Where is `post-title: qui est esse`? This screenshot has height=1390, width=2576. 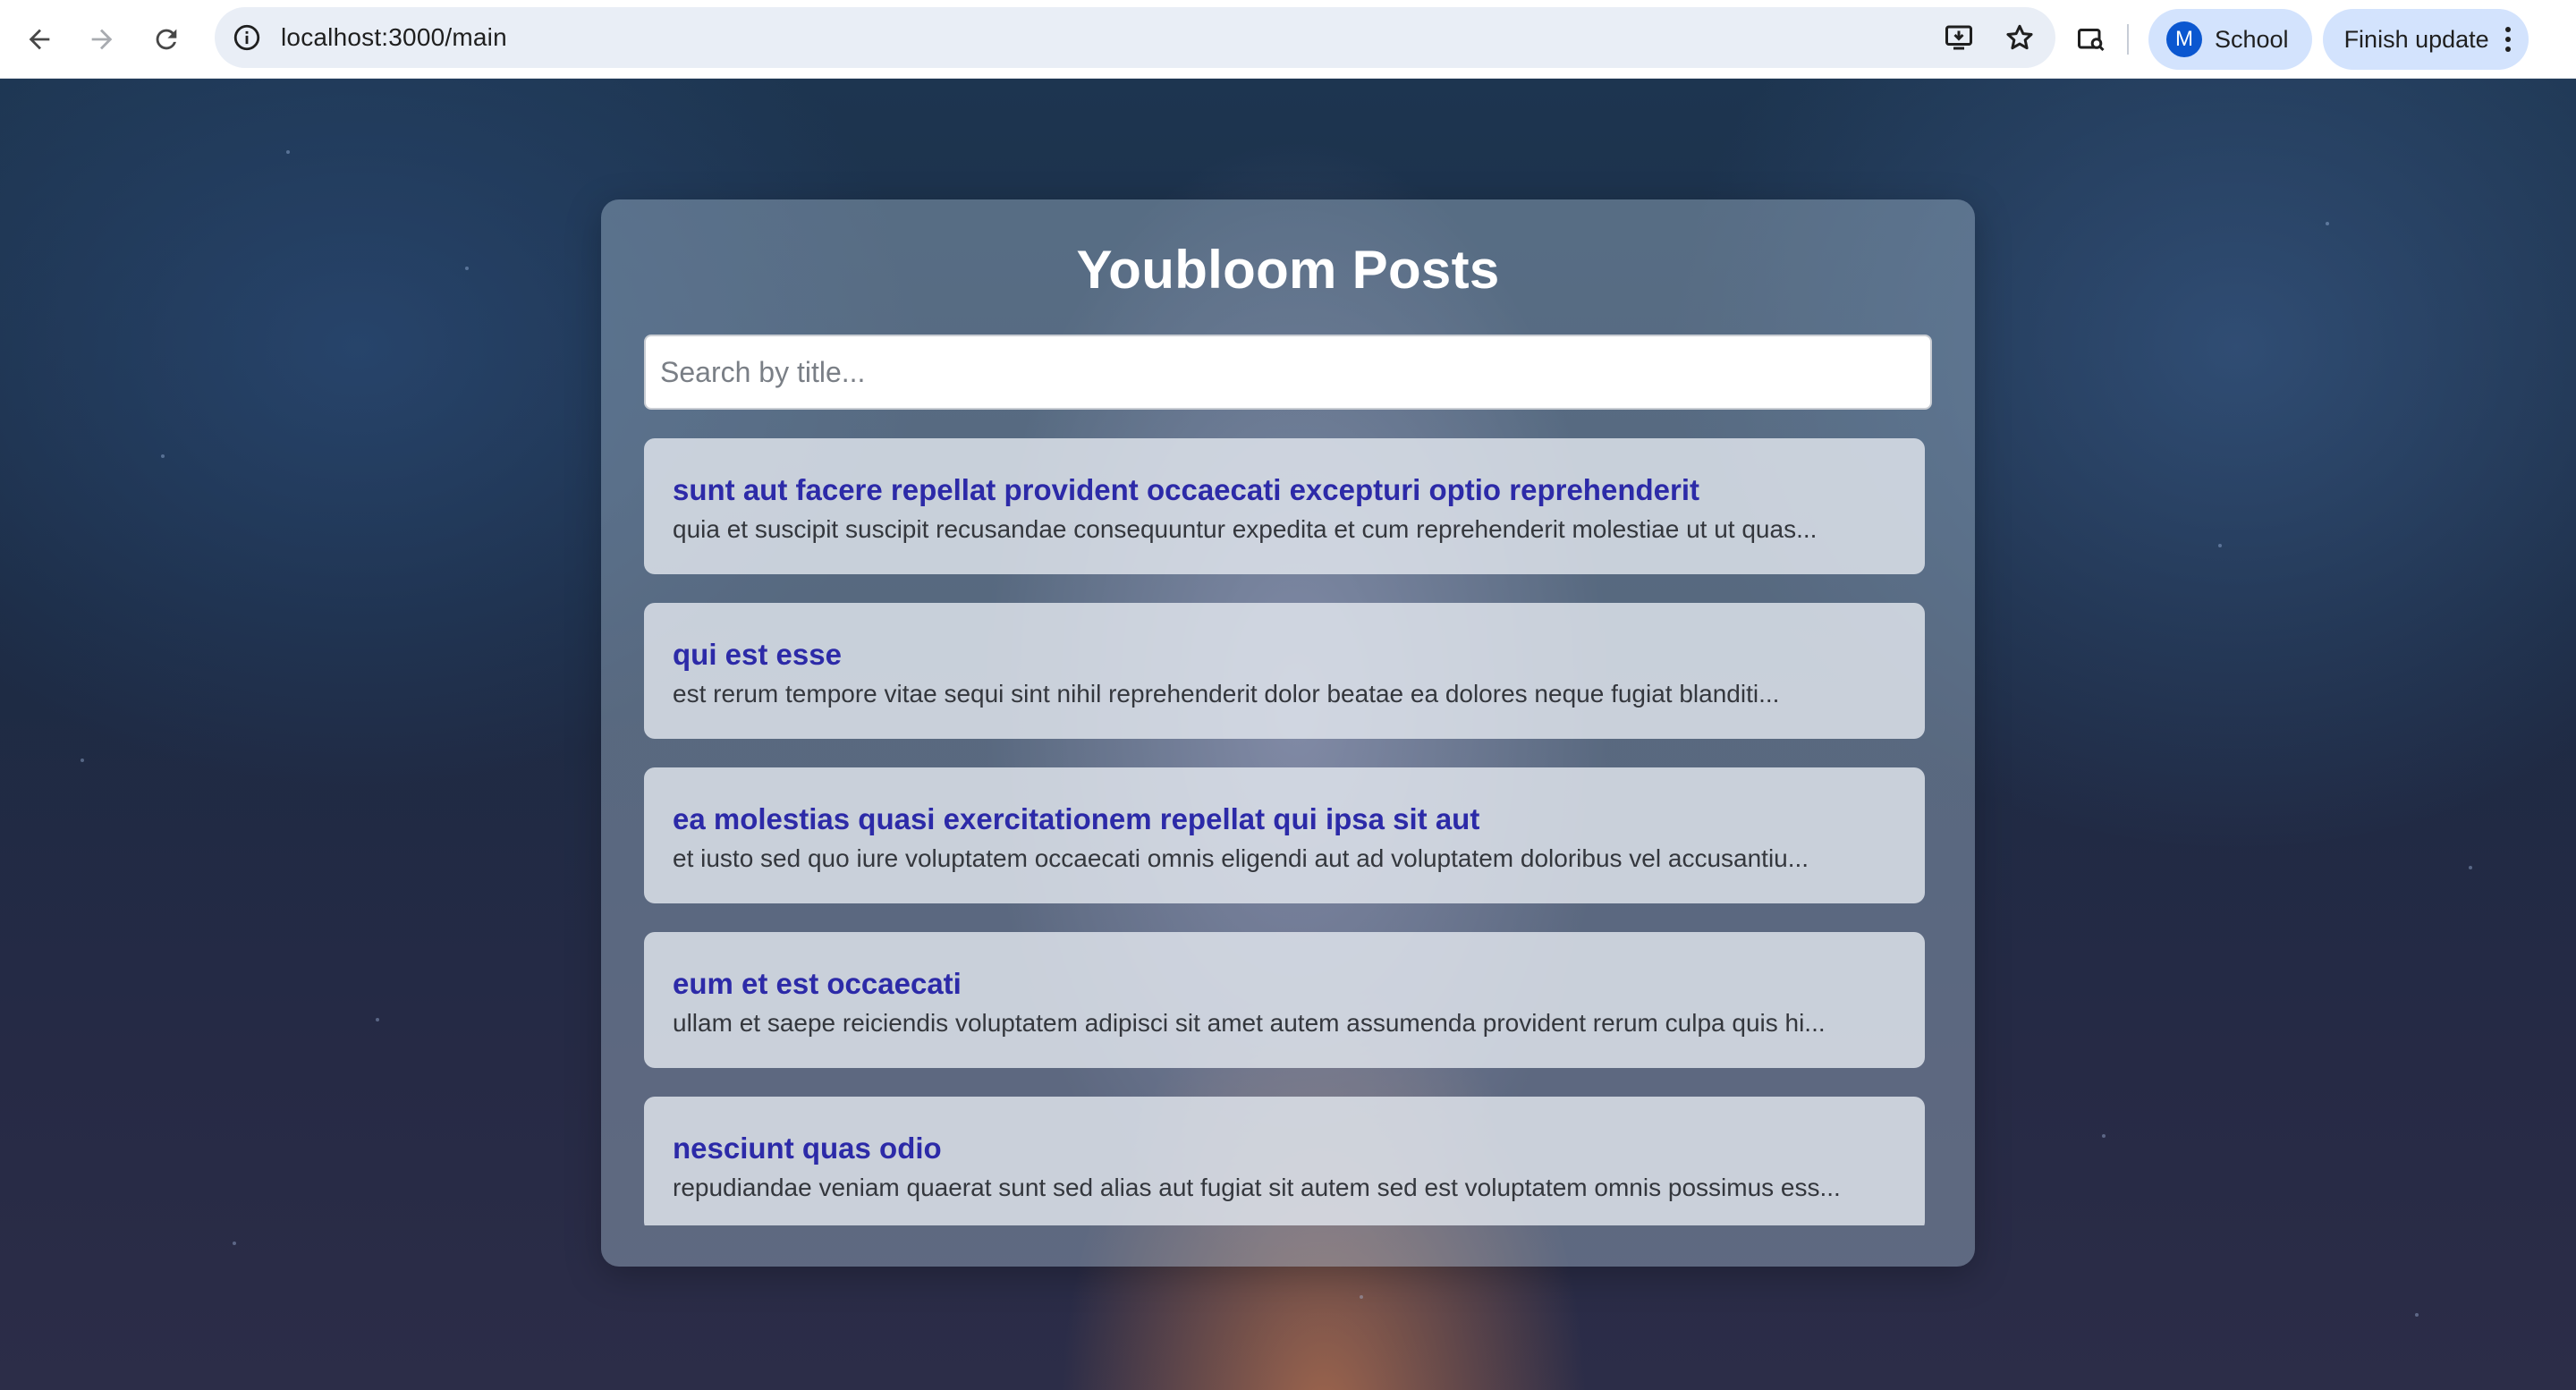
post-title: qui est esse is located at coordinates (1284, 655).